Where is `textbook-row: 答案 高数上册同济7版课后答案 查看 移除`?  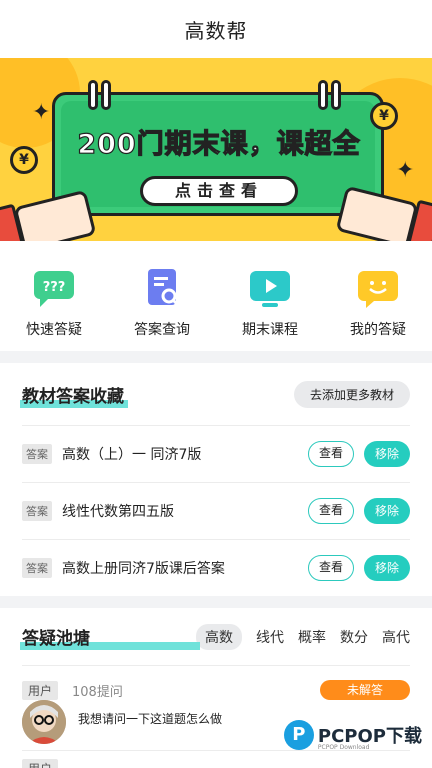
textbook-row: 答案 高数上册同济7版课后答案 查看 移除 is located at coordinates (216, 567).